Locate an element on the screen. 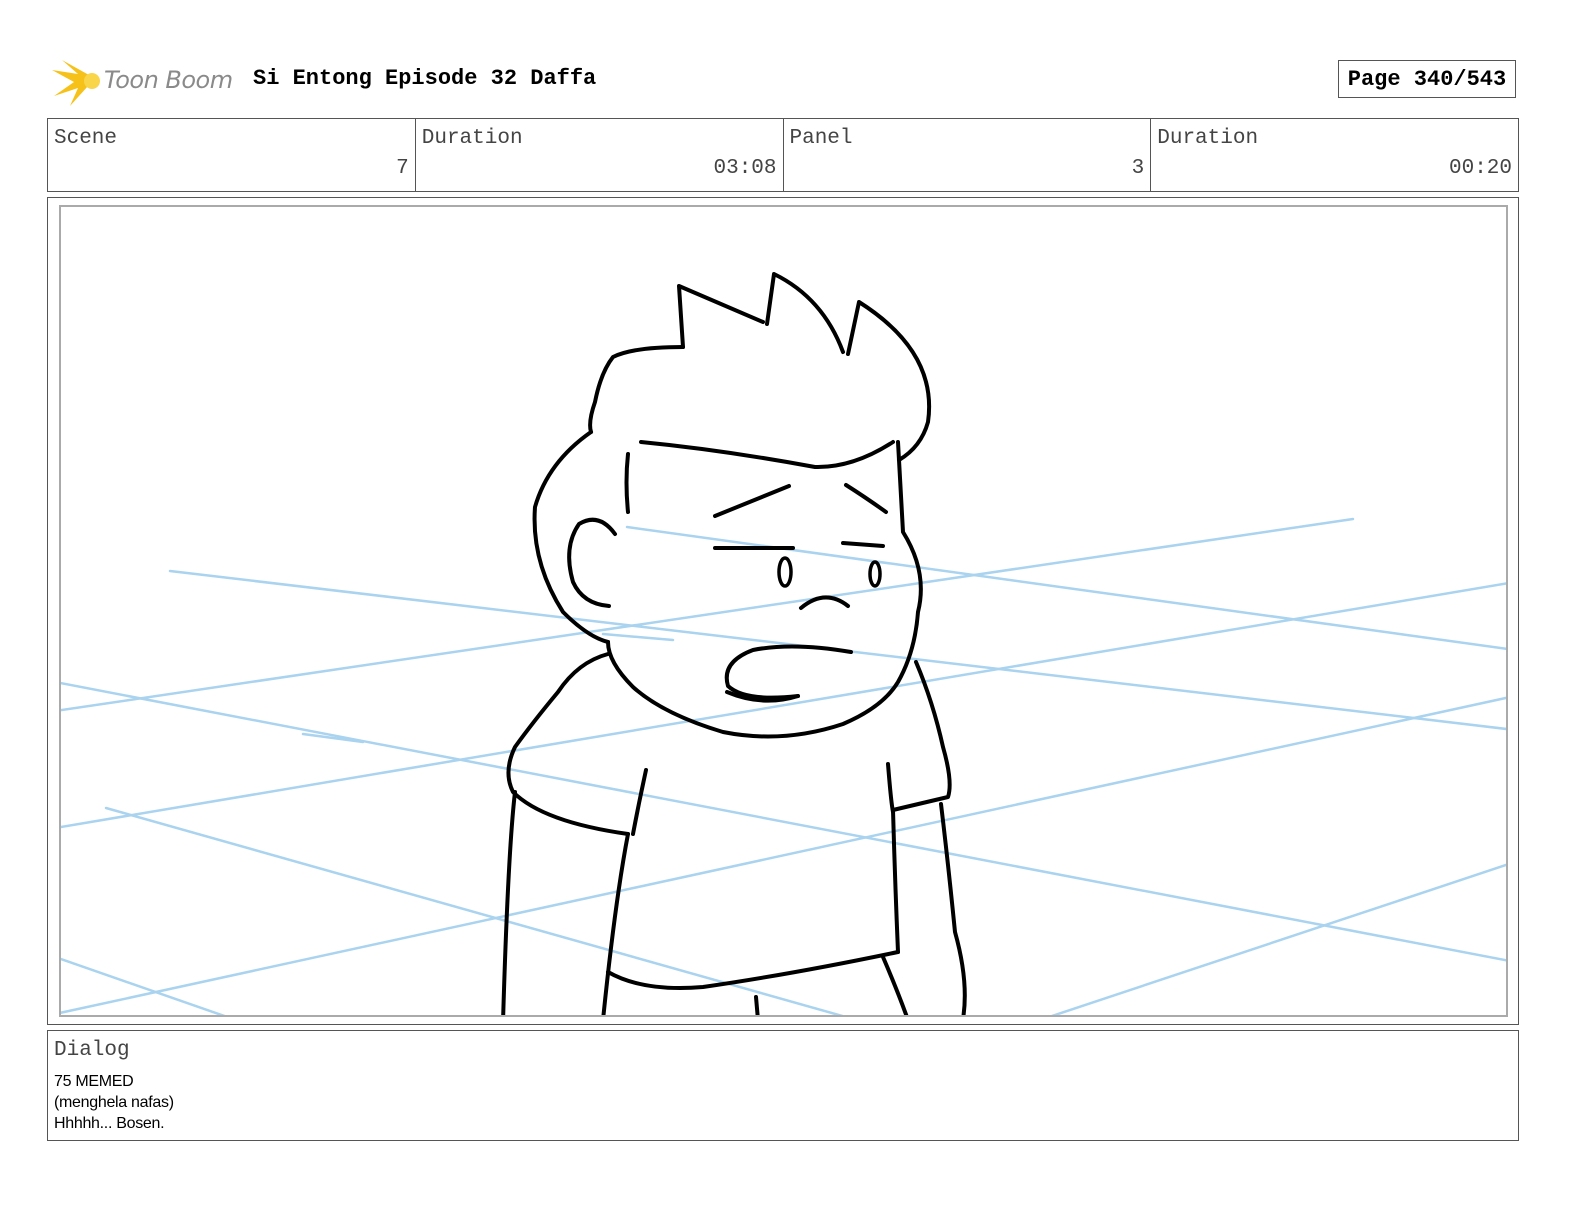 This screenshot has height=1224, width=1584. scene-duration-cell: Duration 03:08 is located at coordinates (600, 155).